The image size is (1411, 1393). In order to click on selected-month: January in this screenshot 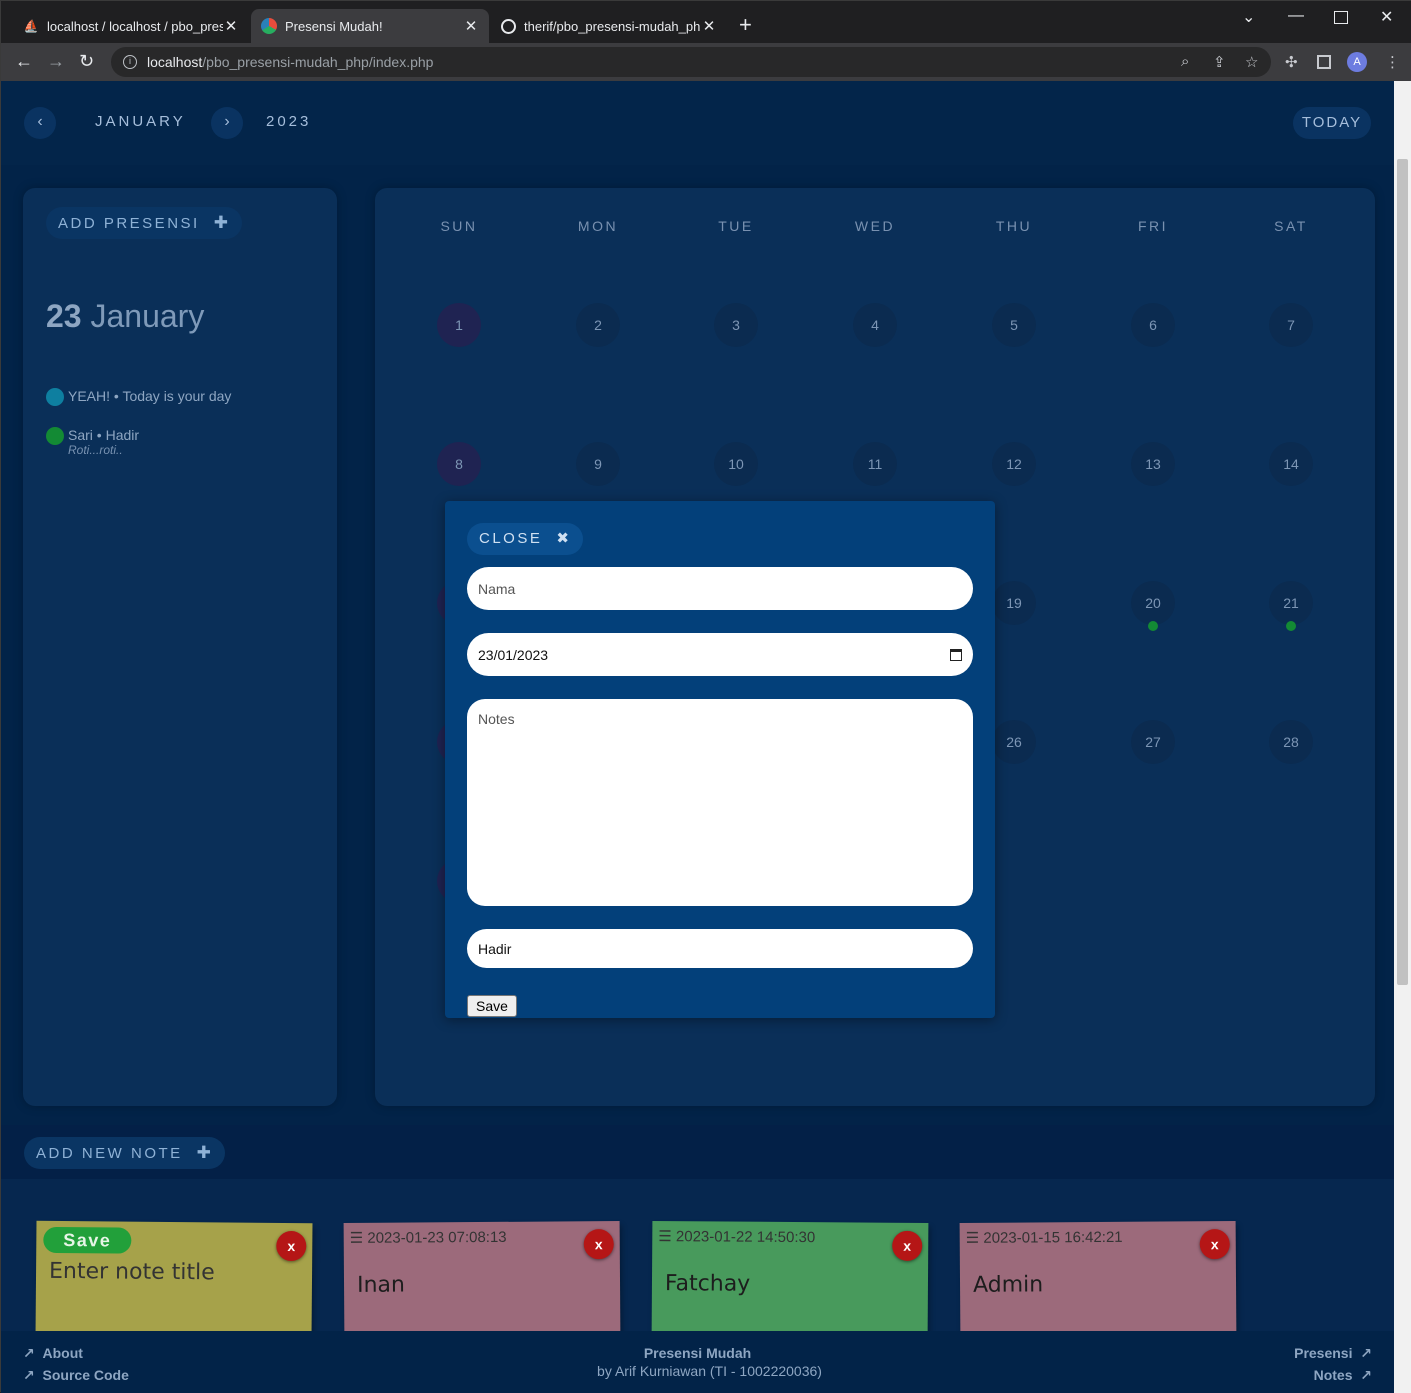, I will do `click(147, 316)`.